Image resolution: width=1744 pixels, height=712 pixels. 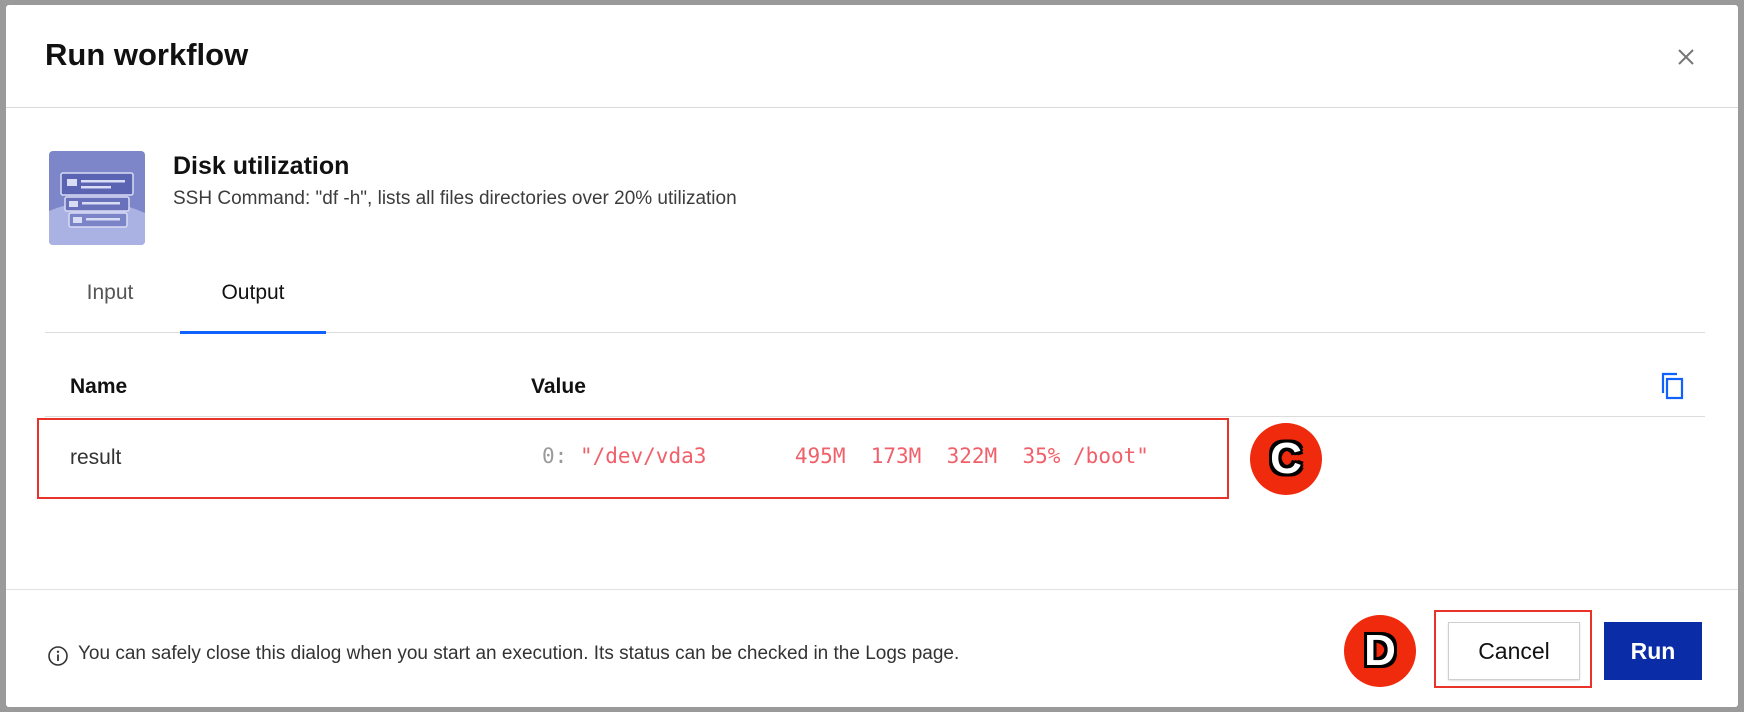 What do you see at coordinates (864, 456) in the screenshot?
I see `output-string: "/dev/vda3 495M 173M 322M 35% /boot"` at bounding box center [864, 456].